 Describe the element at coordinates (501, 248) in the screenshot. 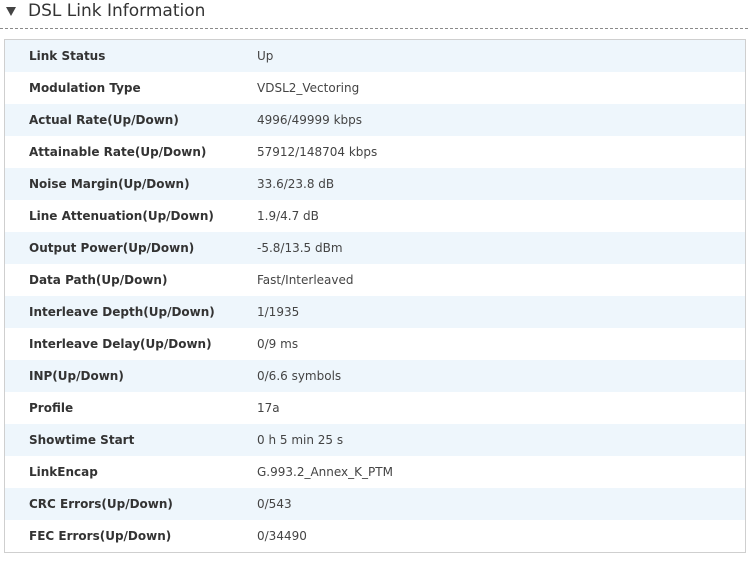

I see `row-value: -5.8/13.5 dBm` at that location.